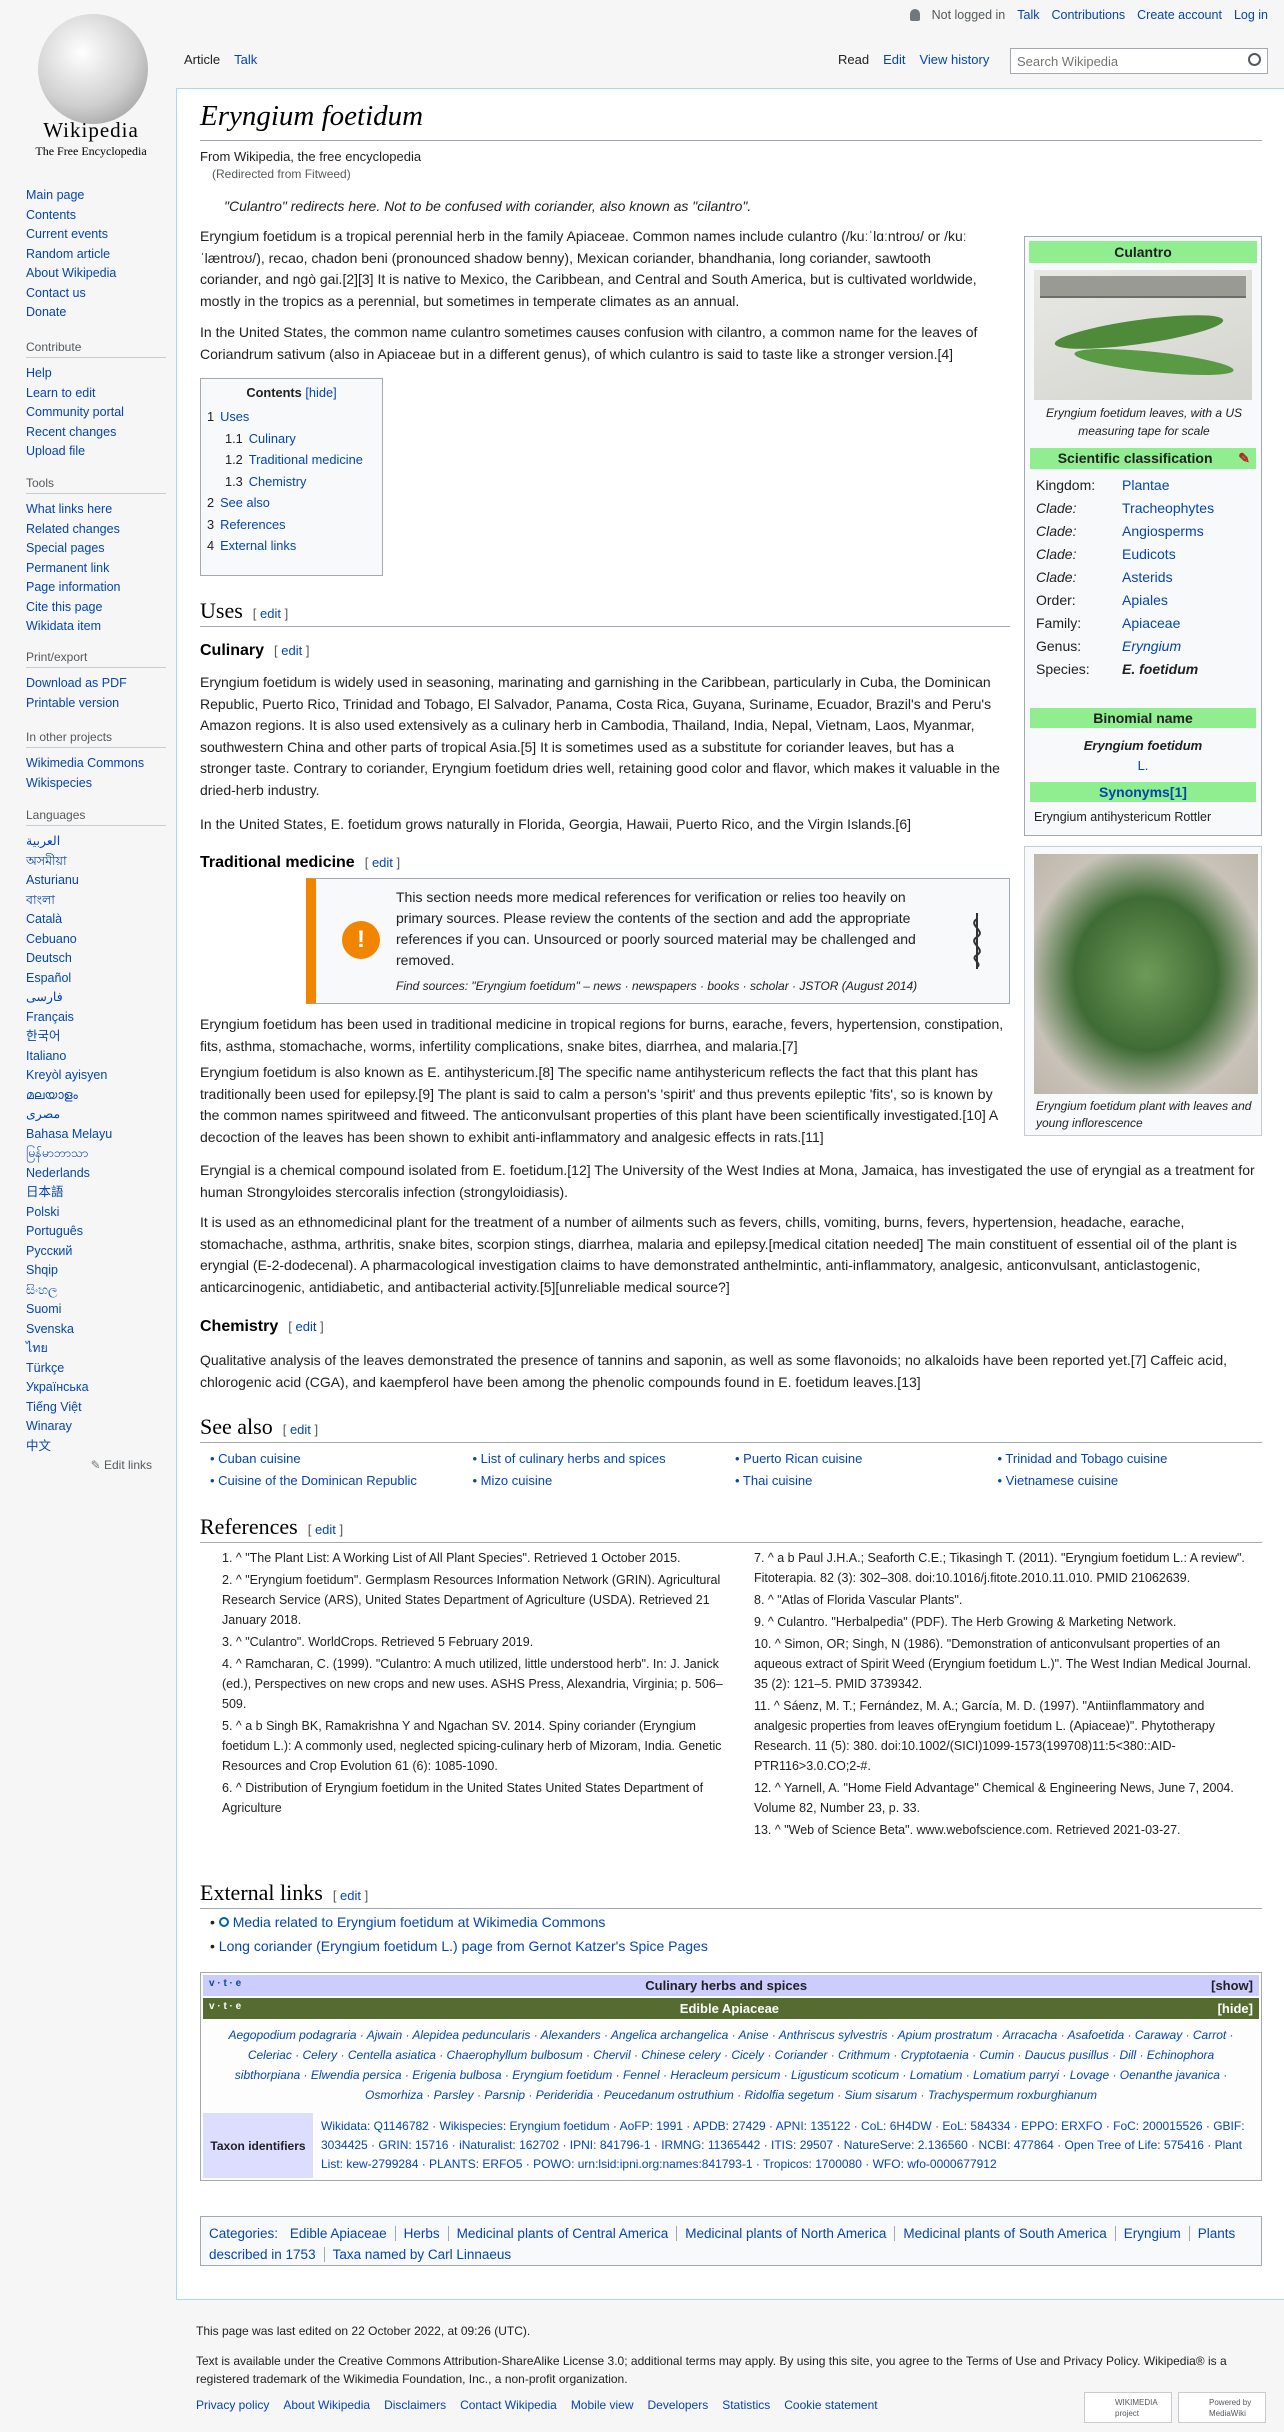 The image size is (1284, 2432). Describe the element at coordinates (954, 59) in the screenshot. I see `tab-view-history: View history` at that location.